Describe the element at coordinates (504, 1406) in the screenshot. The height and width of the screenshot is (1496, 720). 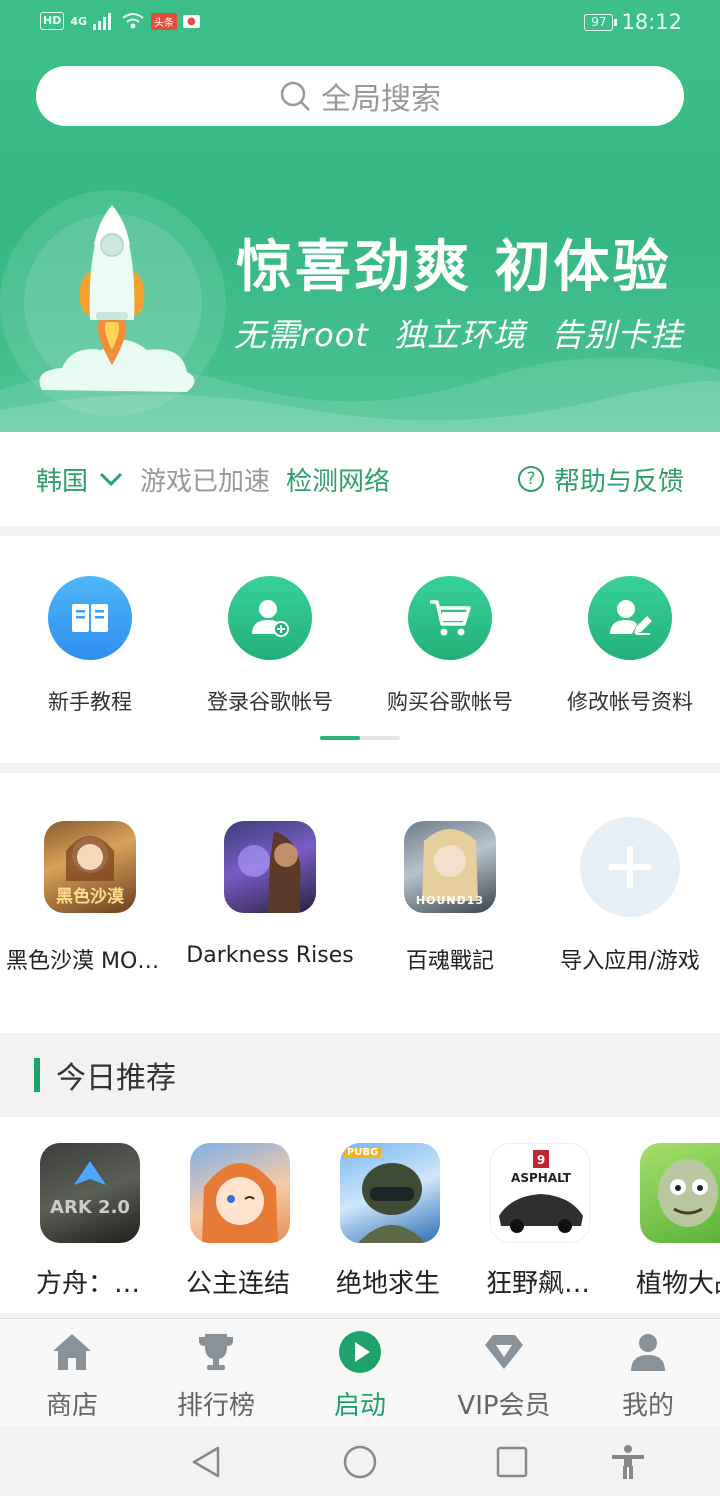
I see `nav-label: VIP会员` at that location.